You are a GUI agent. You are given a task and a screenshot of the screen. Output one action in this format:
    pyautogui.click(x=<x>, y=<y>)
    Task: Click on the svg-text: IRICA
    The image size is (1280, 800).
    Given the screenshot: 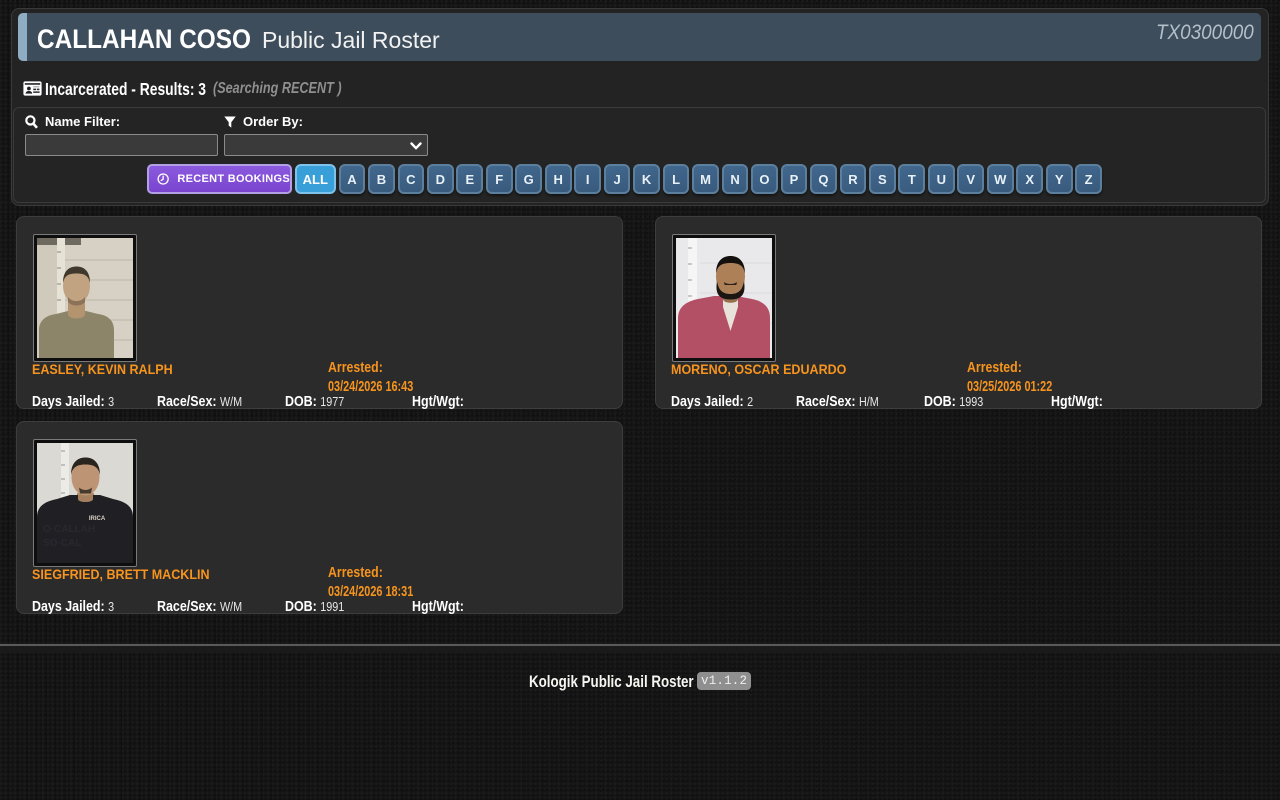 What is the action you would take?
    pyautogui.click(x=97, y=519)
    